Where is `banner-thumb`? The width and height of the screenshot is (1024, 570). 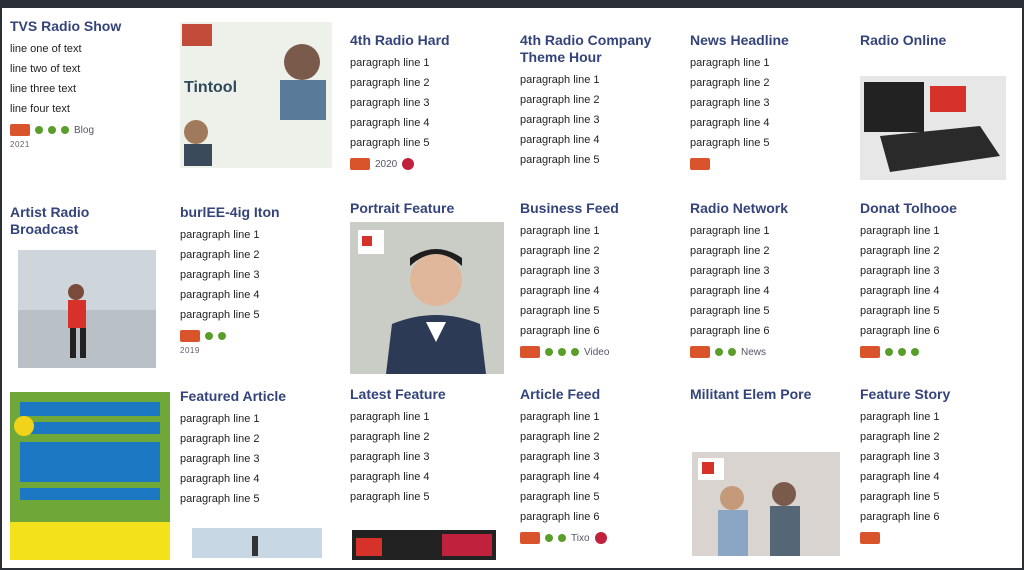
banner-thumb is located at coordinates (424, 545).